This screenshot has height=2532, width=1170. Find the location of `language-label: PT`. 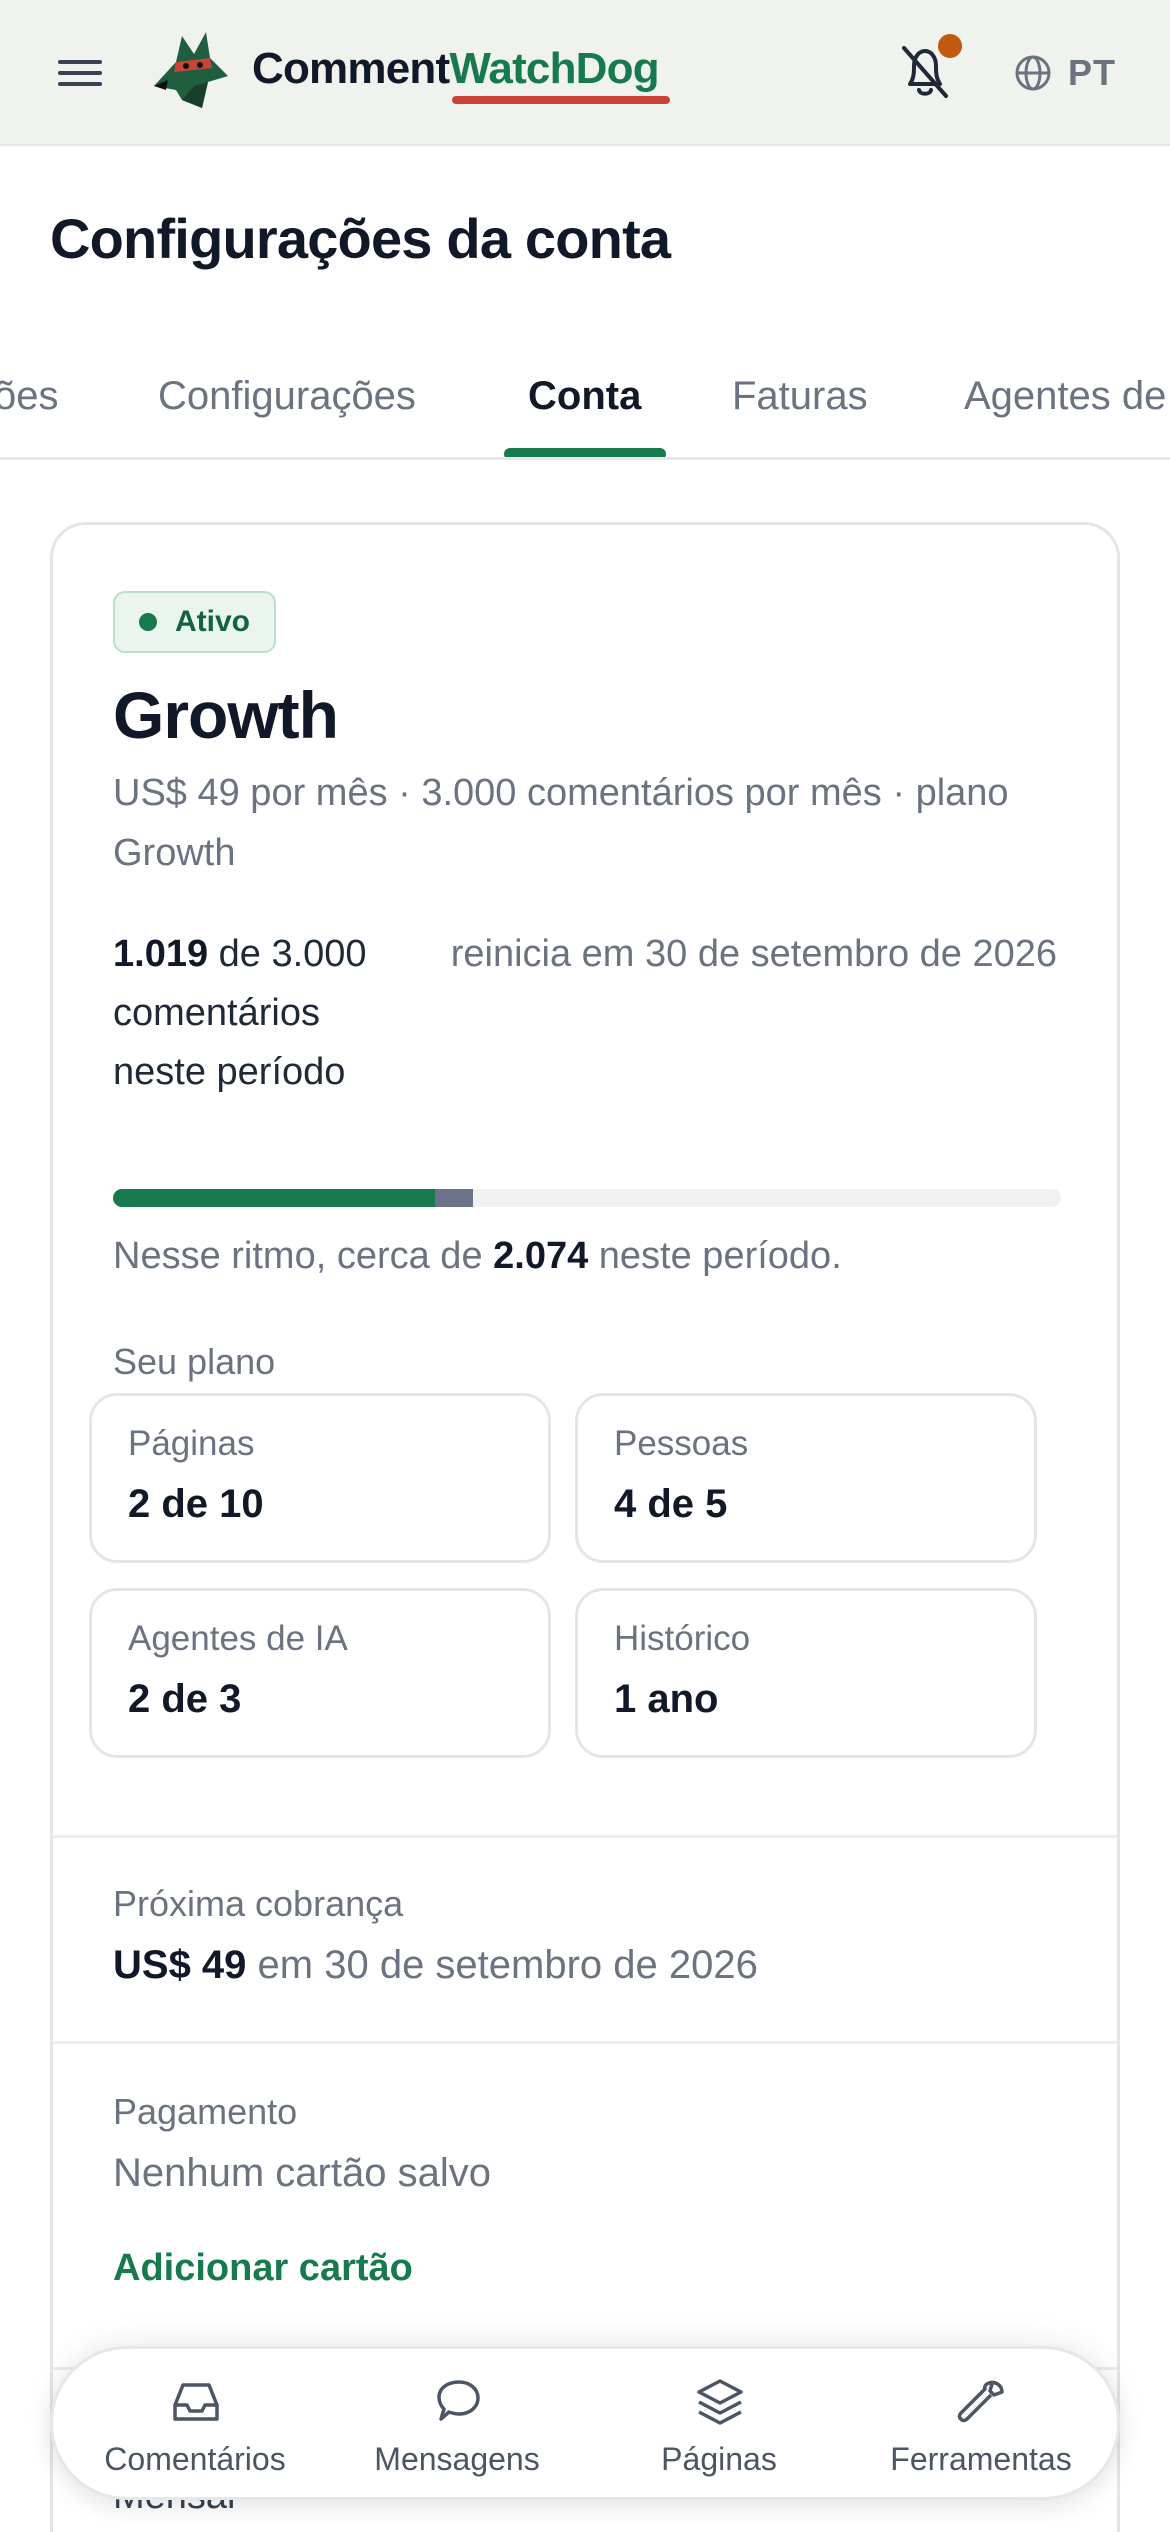

language-label: PT is located at coordinates (1092, 72).